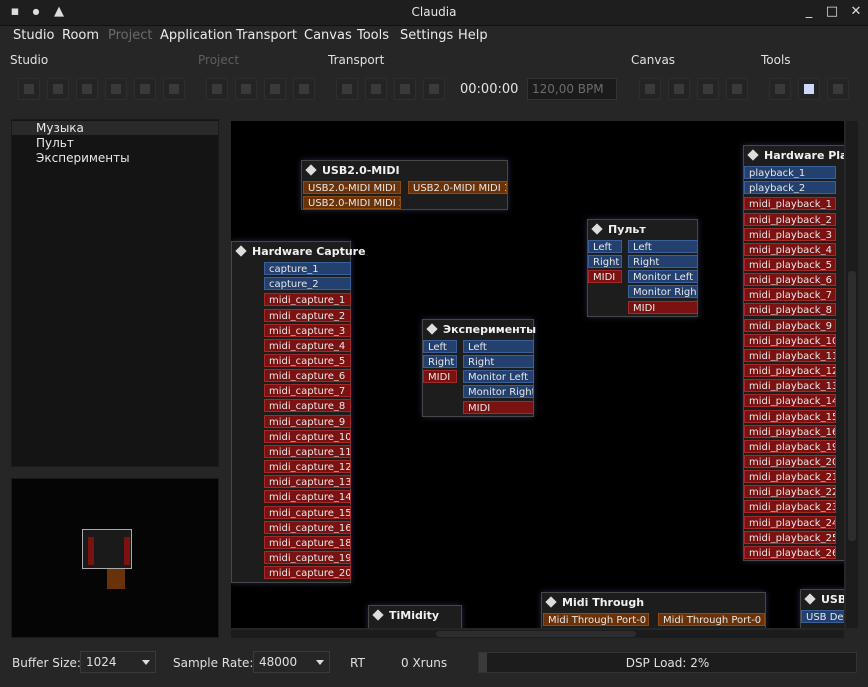  Describe the element at coordinates (307, 284) in the screenshot. I see `port-audio: capture_2` at that location.